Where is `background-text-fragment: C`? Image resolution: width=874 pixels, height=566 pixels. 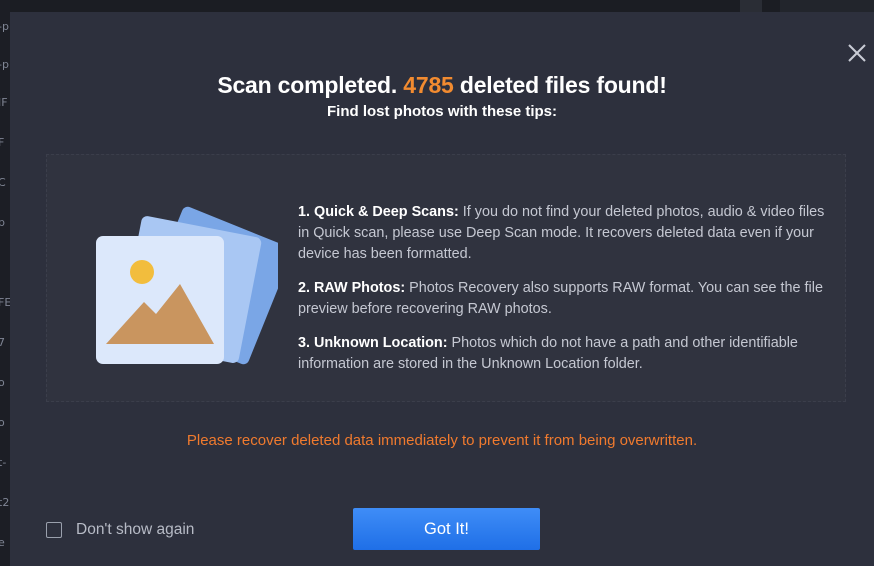 background-text-fragment: C is located at coordinates (3, 182).